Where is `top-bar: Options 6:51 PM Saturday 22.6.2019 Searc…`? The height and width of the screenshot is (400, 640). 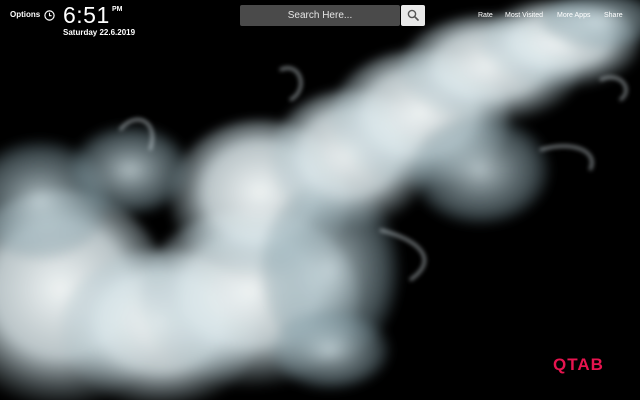
top-bar: Options 6:51 PM Saturday 22.6.2019 Searc… is located at coordinates (320, 22).